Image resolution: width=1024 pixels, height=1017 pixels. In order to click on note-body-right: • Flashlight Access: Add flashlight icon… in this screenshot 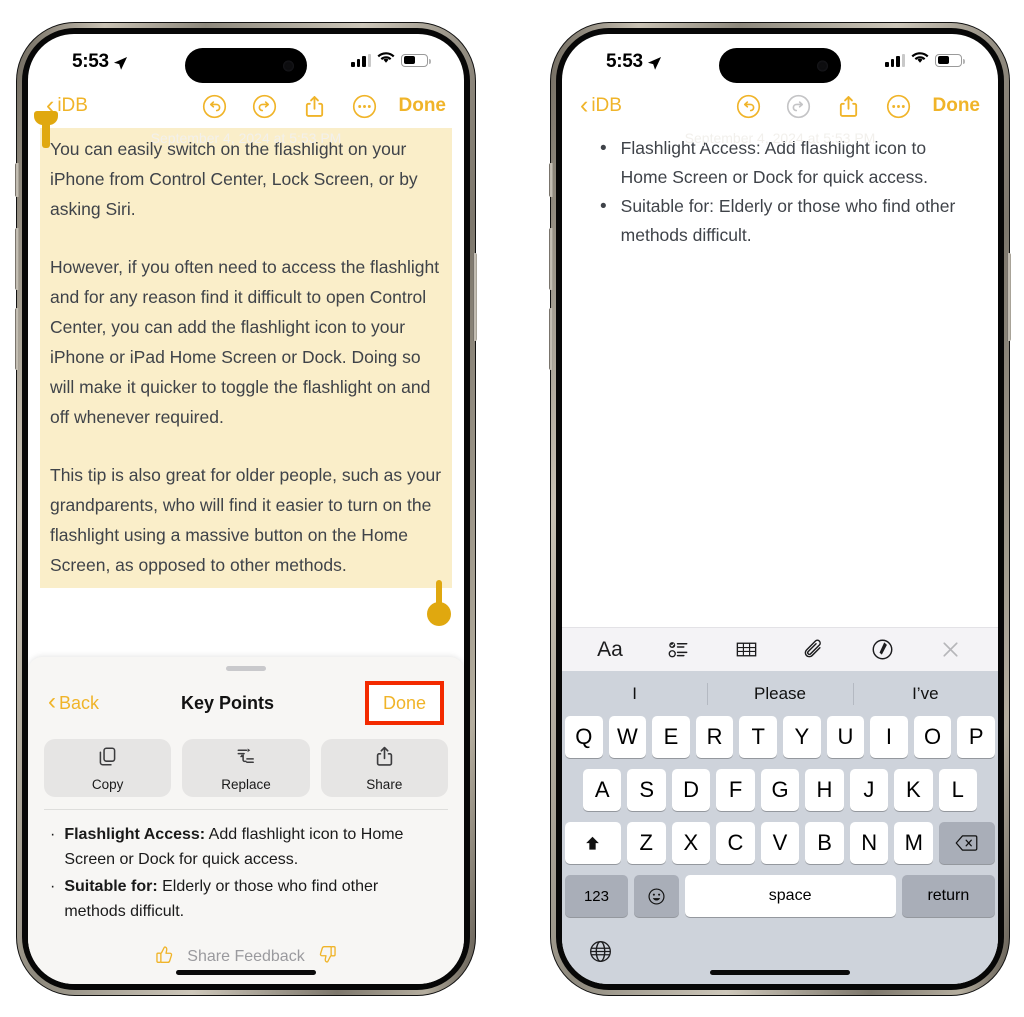, I will do `click(780, 189)`.